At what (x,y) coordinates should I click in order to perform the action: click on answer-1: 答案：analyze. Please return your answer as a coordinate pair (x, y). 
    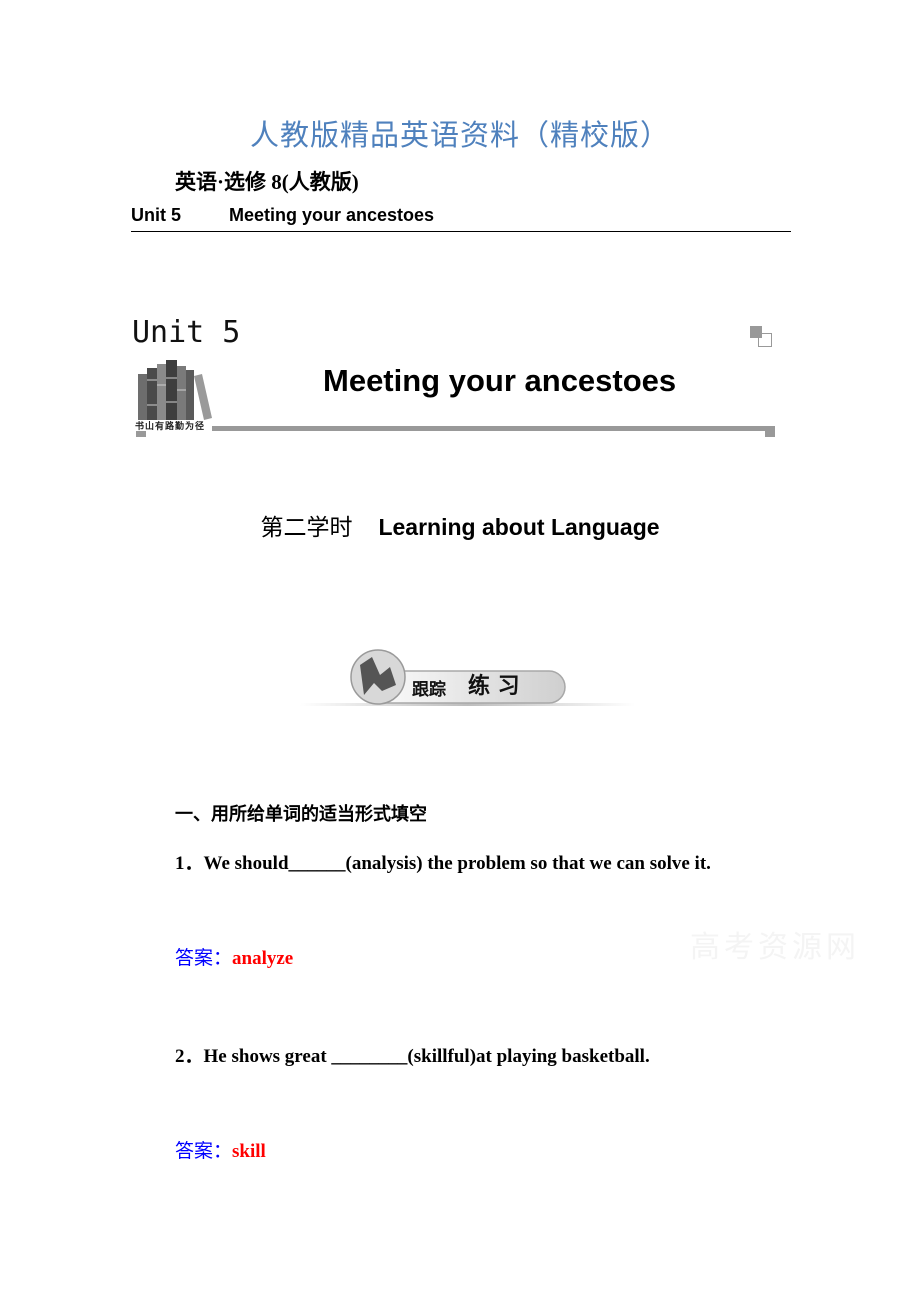
    Looking at the image, I should click on (234, 956).